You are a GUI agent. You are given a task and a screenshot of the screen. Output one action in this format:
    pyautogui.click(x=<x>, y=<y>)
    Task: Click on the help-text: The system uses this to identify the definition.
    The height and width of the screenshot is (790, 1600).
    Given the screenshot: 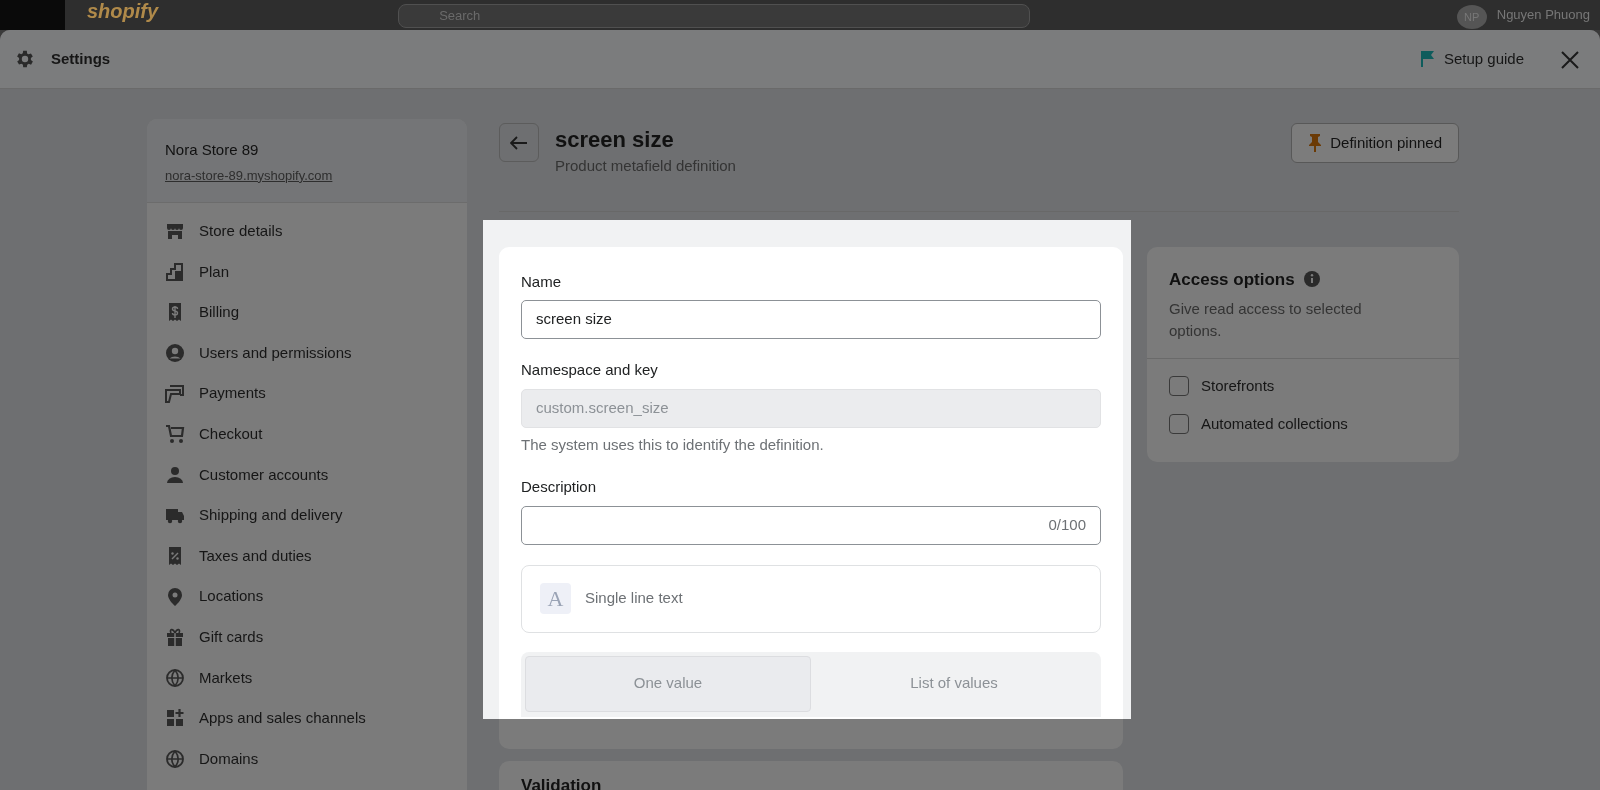 What is the action you would take?
    pyautogui.click(x=673, y=444)
    